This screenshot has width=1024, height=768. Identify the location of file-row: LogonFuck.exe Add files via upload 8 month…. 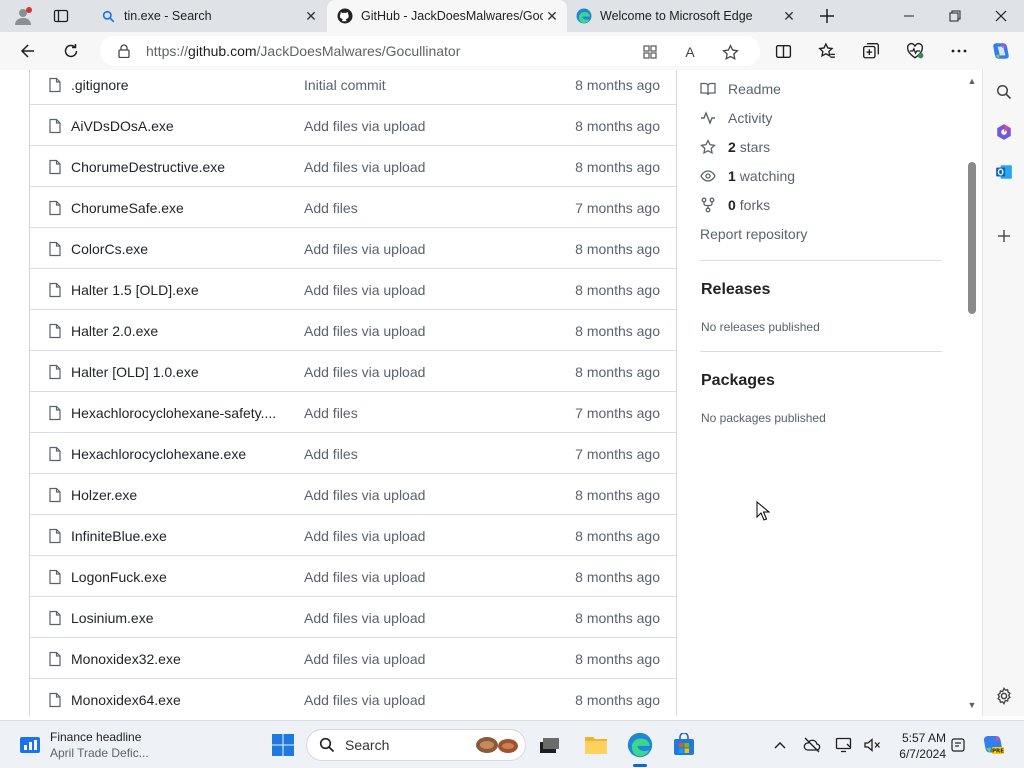
(353, 576).